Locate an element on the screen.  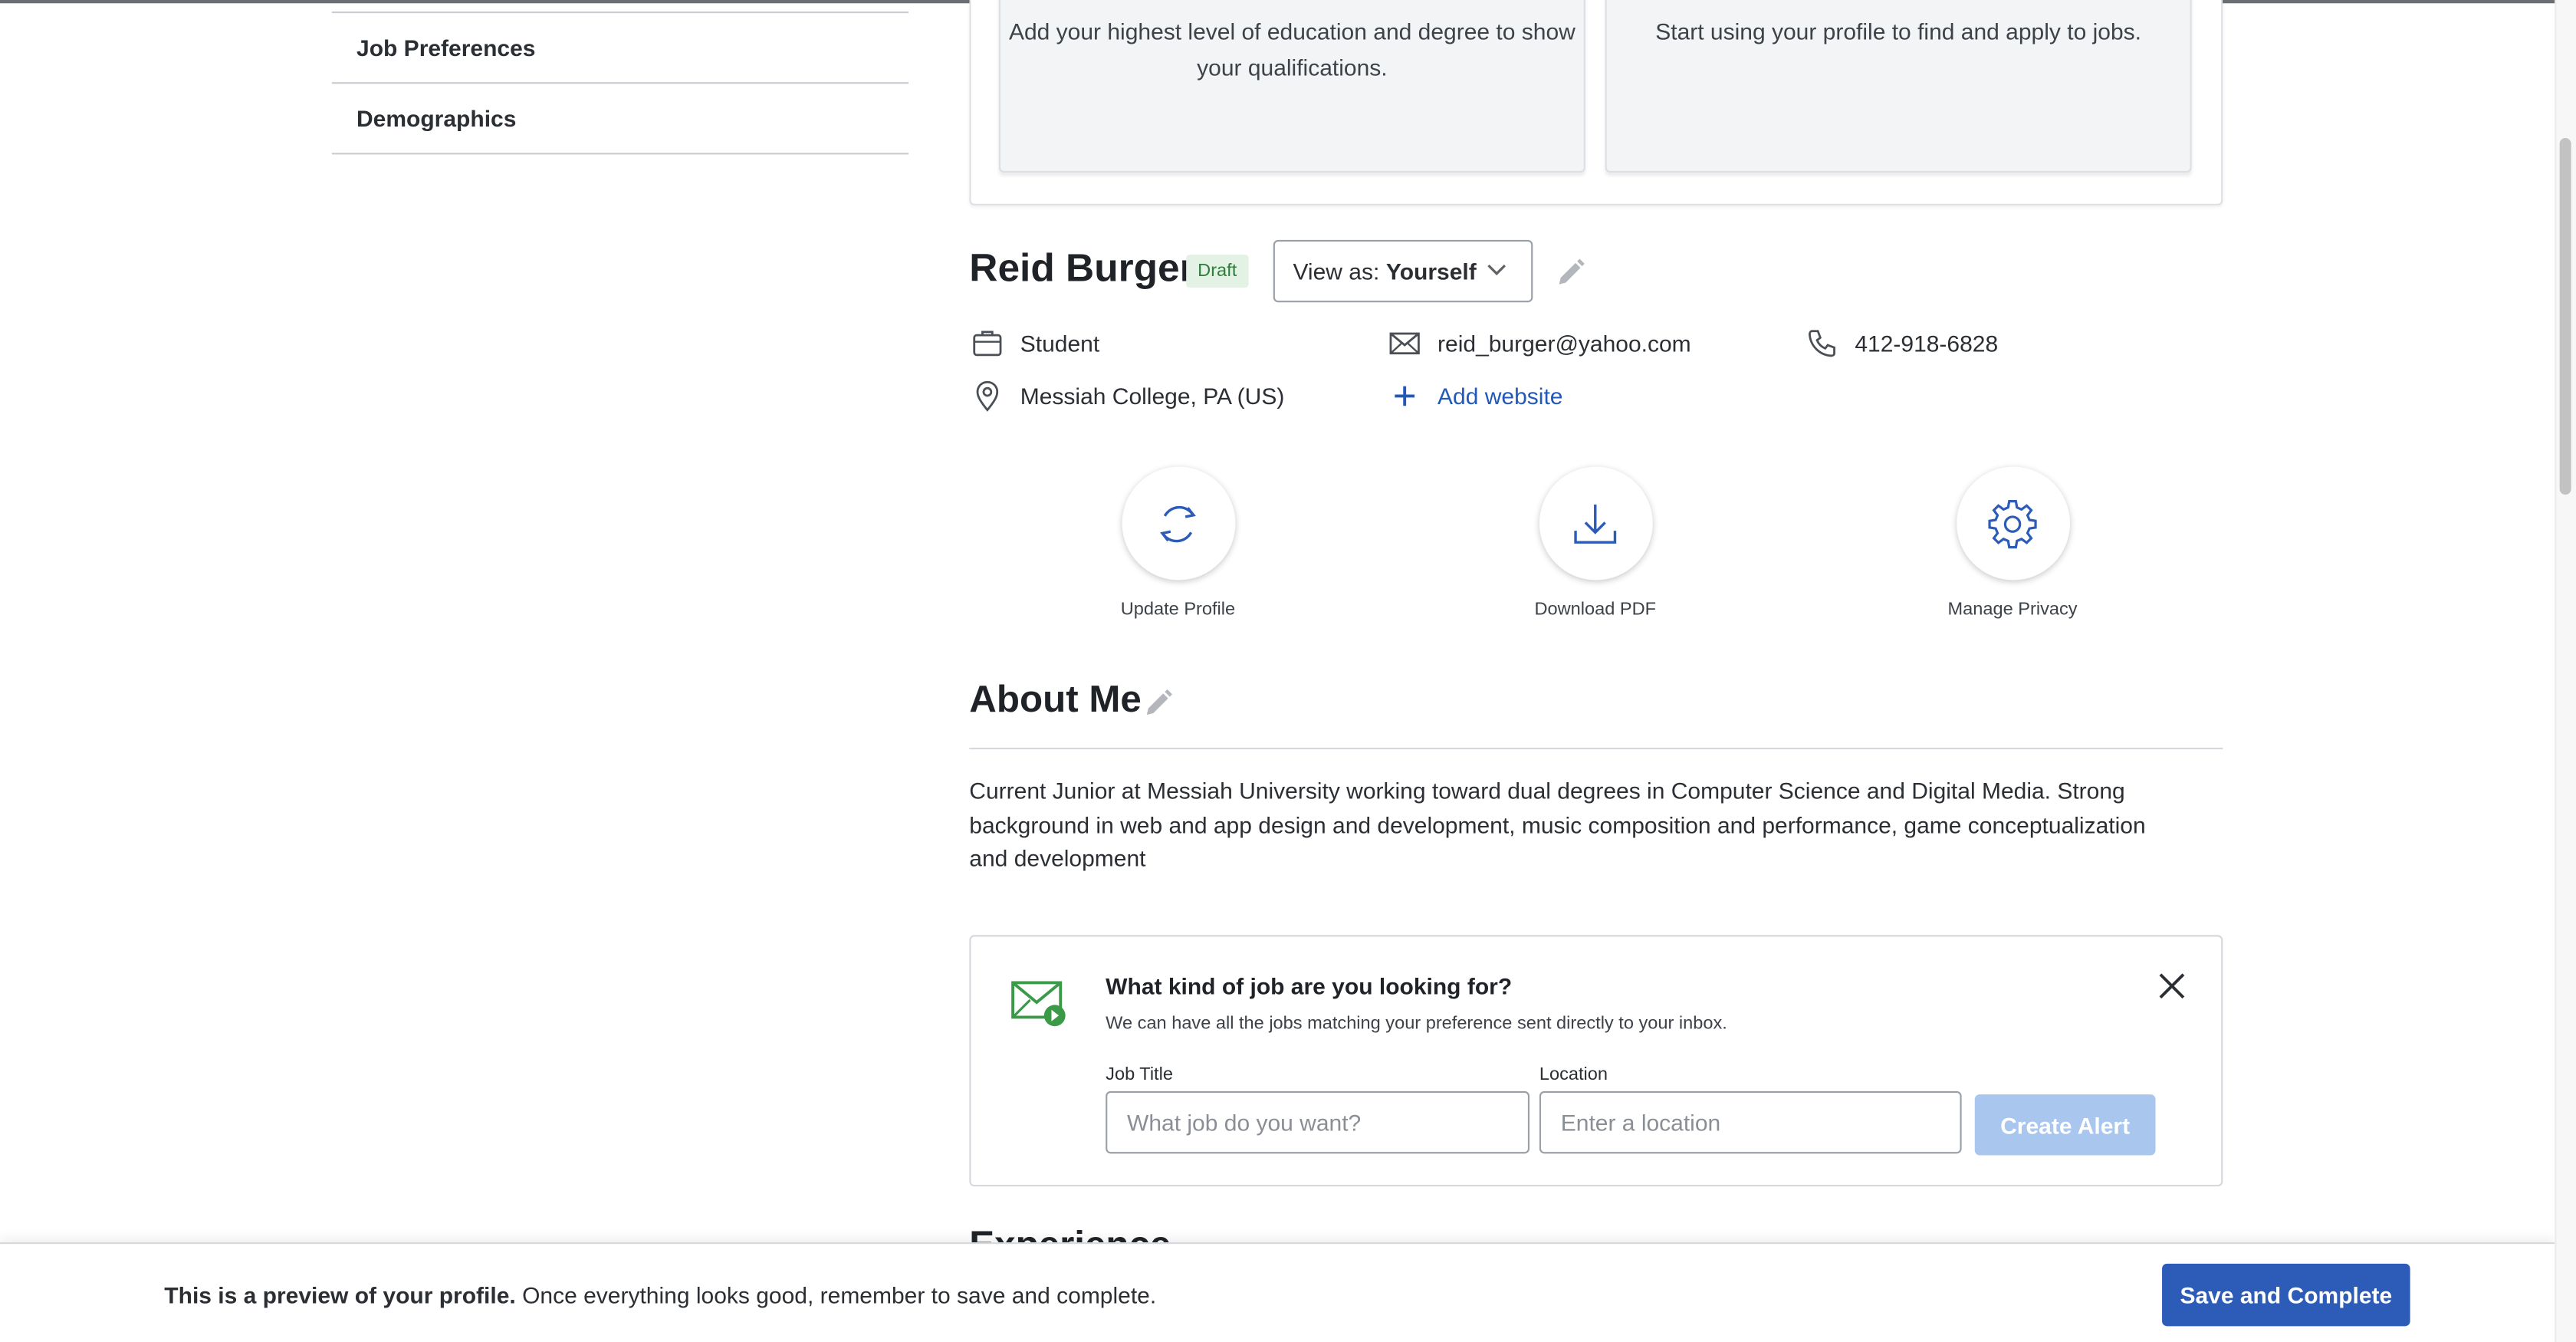
scrollbar-thumb is located at coordinates (2565, 316).